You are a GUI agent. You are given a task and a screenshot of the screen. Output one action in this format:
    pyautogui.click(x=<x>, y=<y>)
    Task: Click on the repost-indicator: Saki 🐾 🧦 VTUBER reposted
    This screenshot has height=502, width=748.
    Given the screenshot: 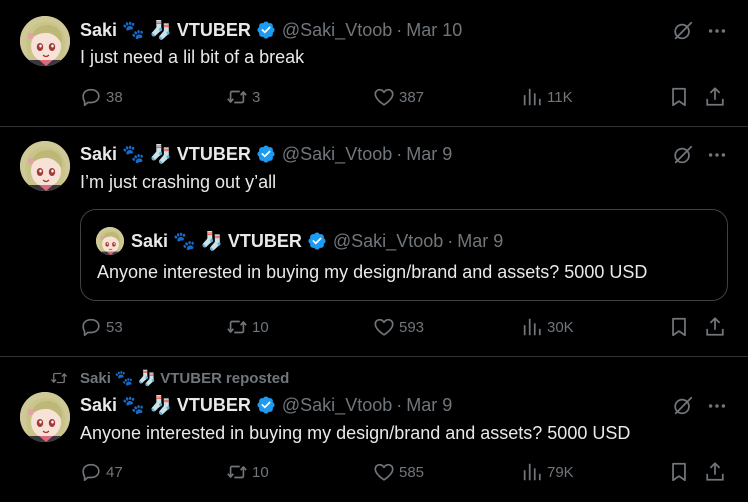 What is the action you would take?
    pyautogui.click(x=169, y=378)
    